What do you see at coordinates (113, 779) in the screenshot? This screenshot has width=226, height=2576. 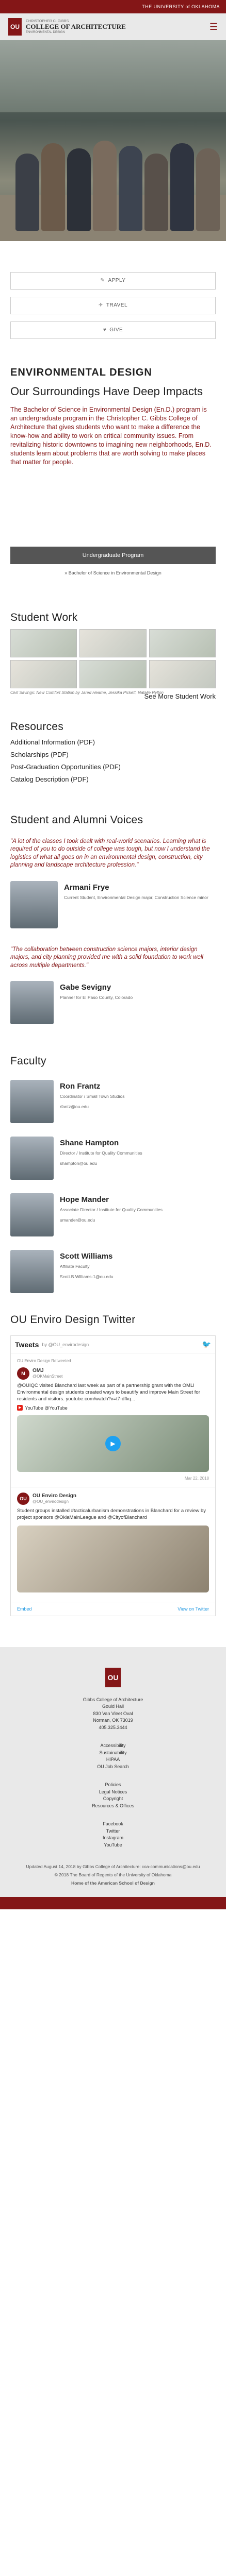 I see `resource-link: Catalog Description (PDF)` at bounding box center [113, 779].